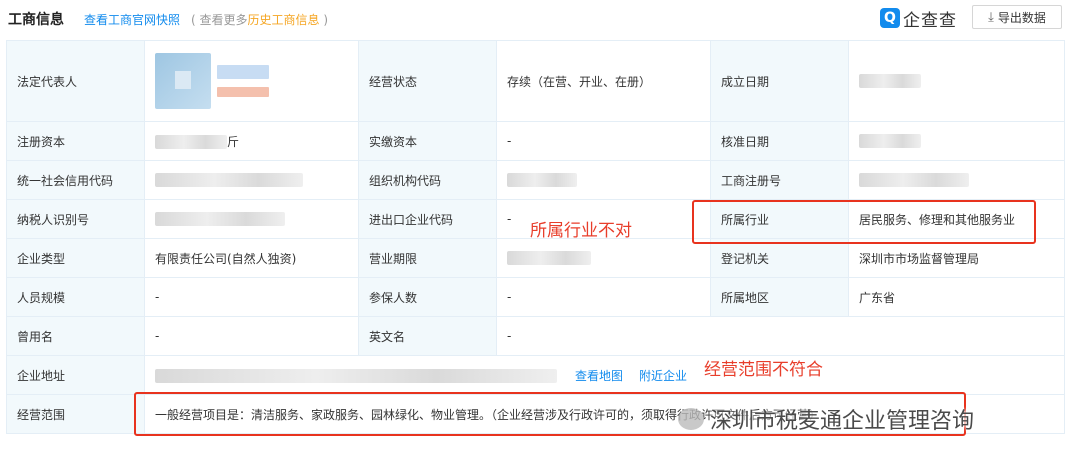 Image resolution: width=1080 pixels, height=468 pixels. I want to click on industry-highlight-box, so click(864, 222).